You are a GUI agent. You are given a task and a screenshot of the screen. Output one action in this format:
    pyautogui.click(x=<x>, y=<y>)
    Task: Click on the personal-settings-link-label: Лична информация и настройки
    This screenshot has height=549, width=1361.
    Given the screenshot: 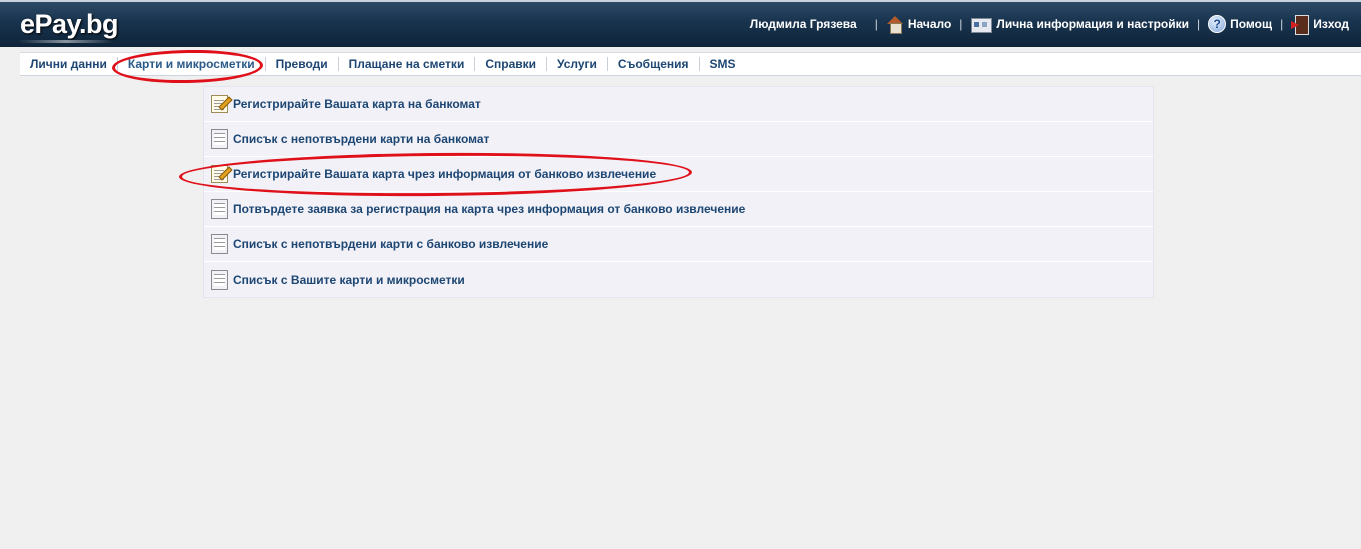 What is the action you would take?
    pyautogui.click(x=1092, y=24)
    